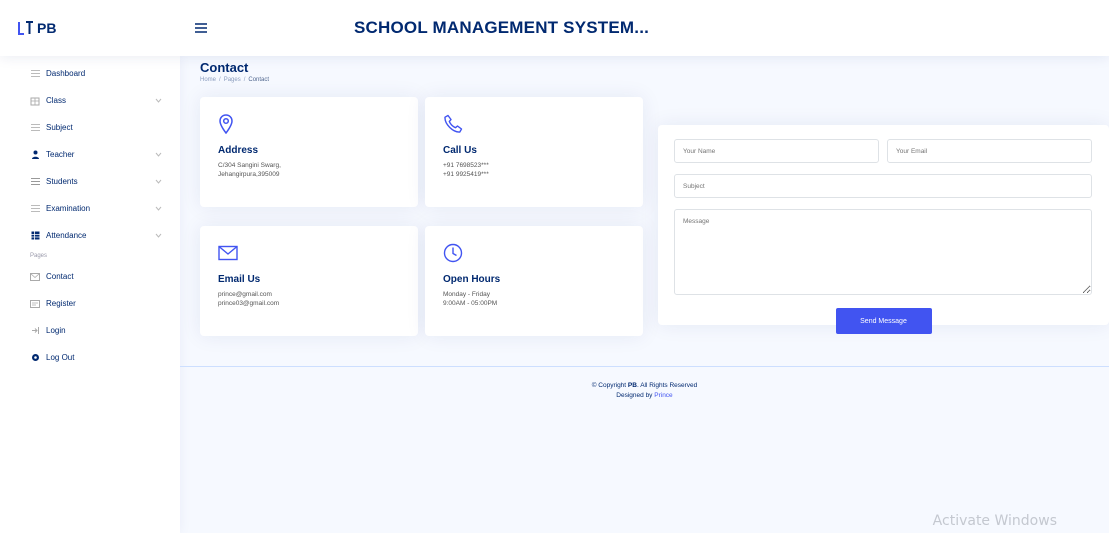 Image resolution: width=1109 pixels, height=533 pixels. Describe the element at coordinates (460, 150) in the screenshot. I see `call-title: Call Us` at that location.